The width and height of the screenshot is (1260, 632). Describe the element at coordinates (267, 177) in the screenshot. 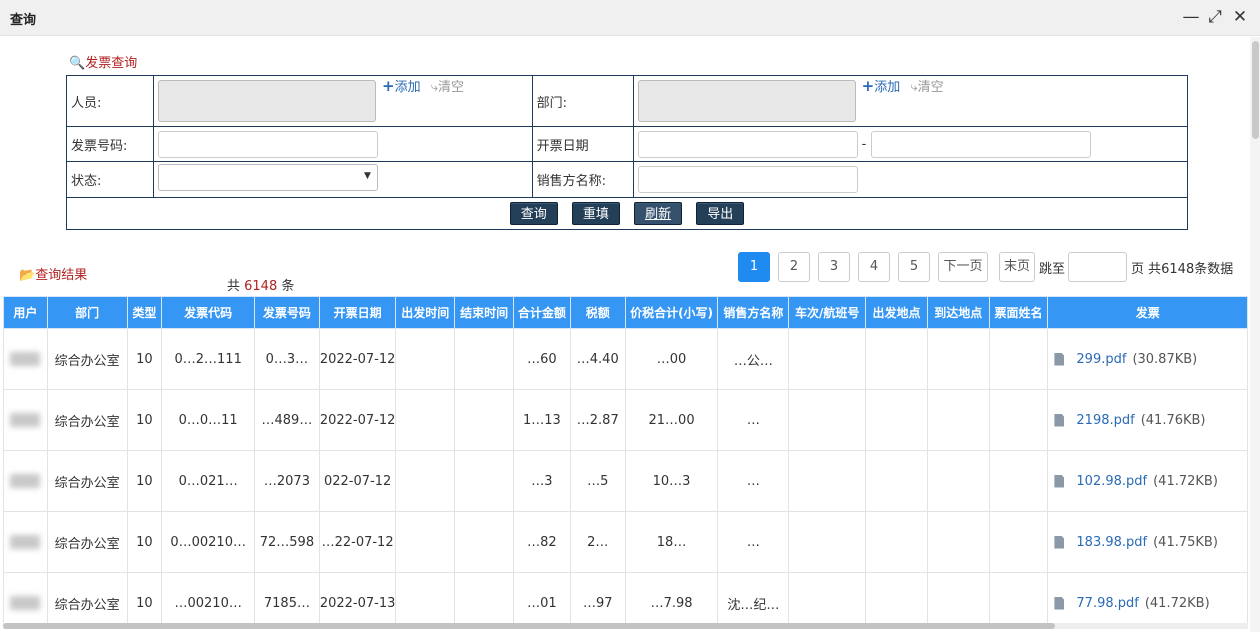

I see `status-select: ▼` at that location.